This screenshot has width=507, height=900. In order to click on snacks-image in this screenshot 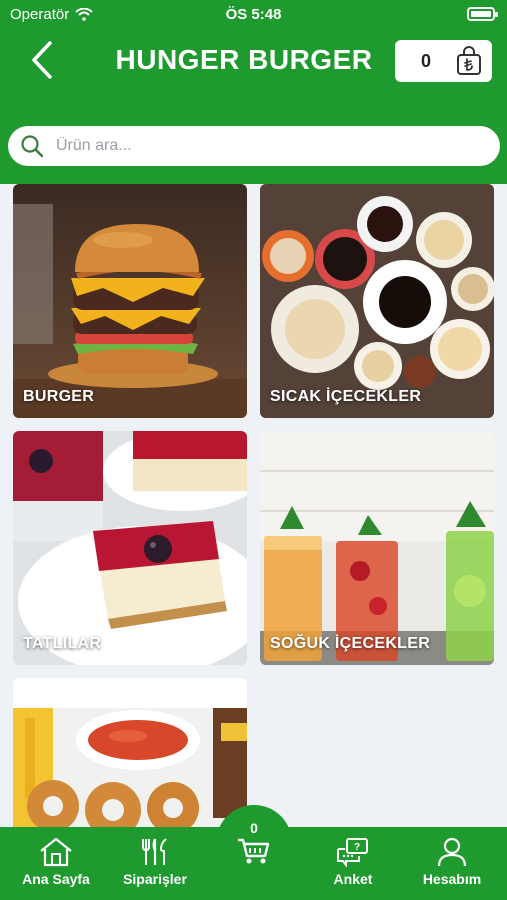, I will do `click(130, 752)`.